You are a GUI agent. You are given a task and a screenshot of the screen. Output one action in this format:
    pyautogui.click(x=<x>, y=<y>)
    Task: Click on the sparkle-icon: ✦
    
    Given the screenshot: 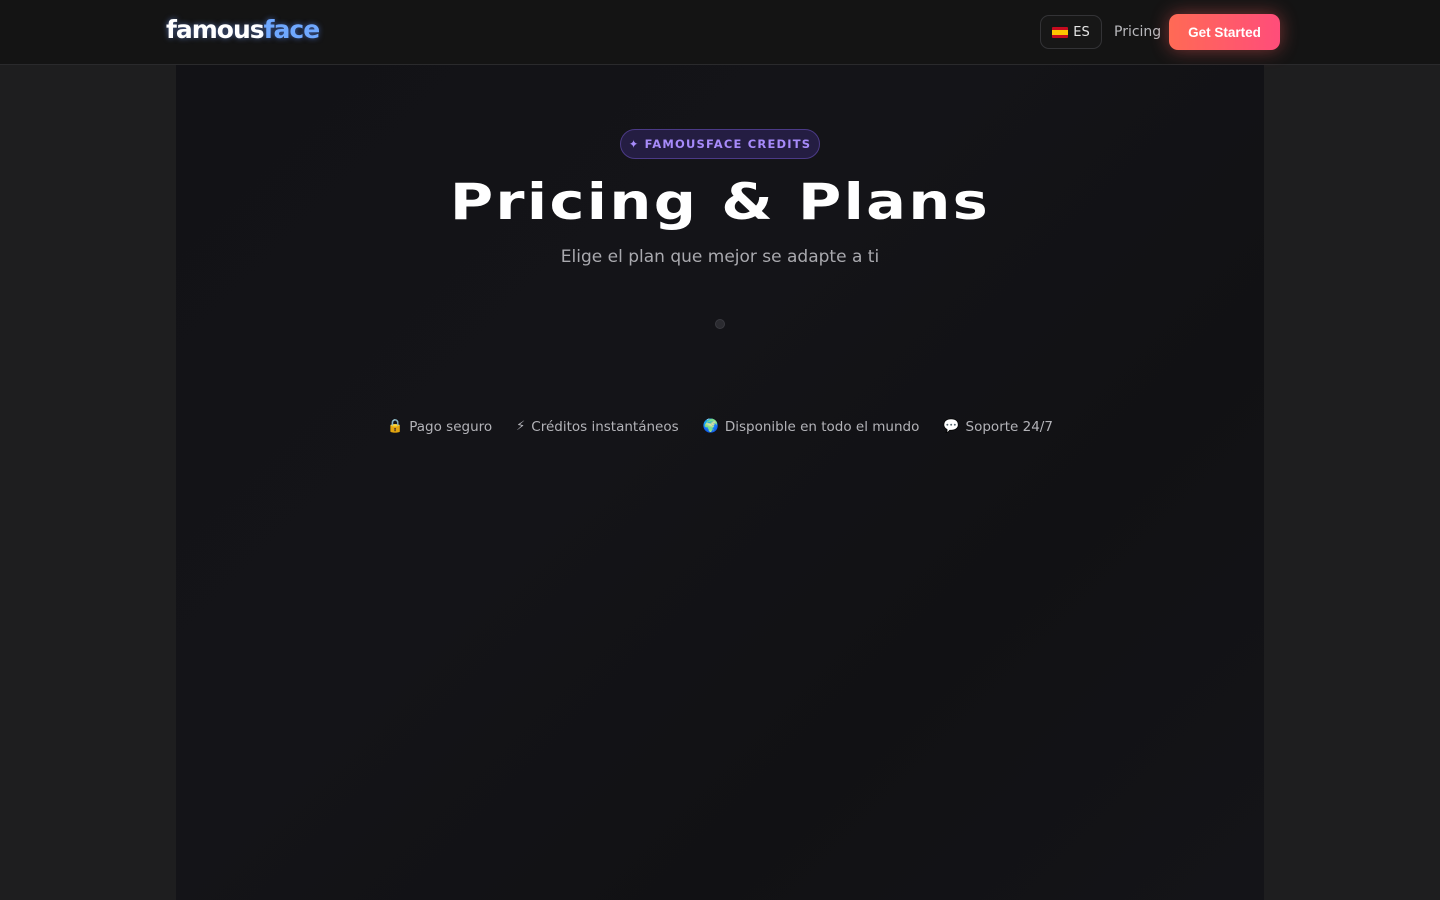 What is the action you would take?
    pyautogui.click(x=634, y=144)
    